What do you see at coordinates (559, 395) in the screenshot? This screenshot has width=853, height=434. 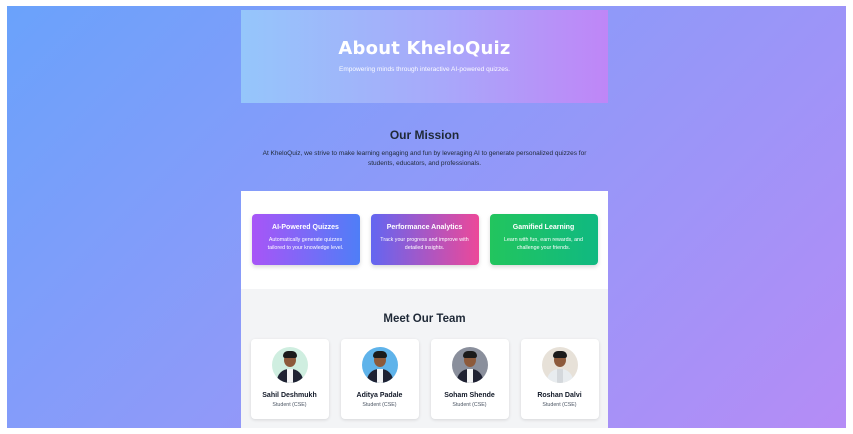 I see `member-name: Roshan Dalvi` at bounding box center [559, 395].